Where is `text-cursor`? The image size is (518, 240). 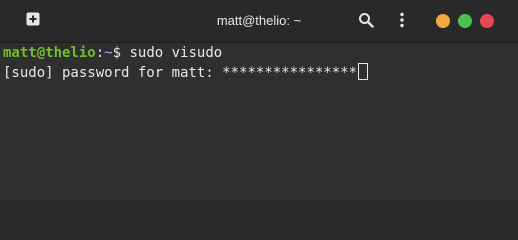
text-cursor is located at coordinates (363, 71).